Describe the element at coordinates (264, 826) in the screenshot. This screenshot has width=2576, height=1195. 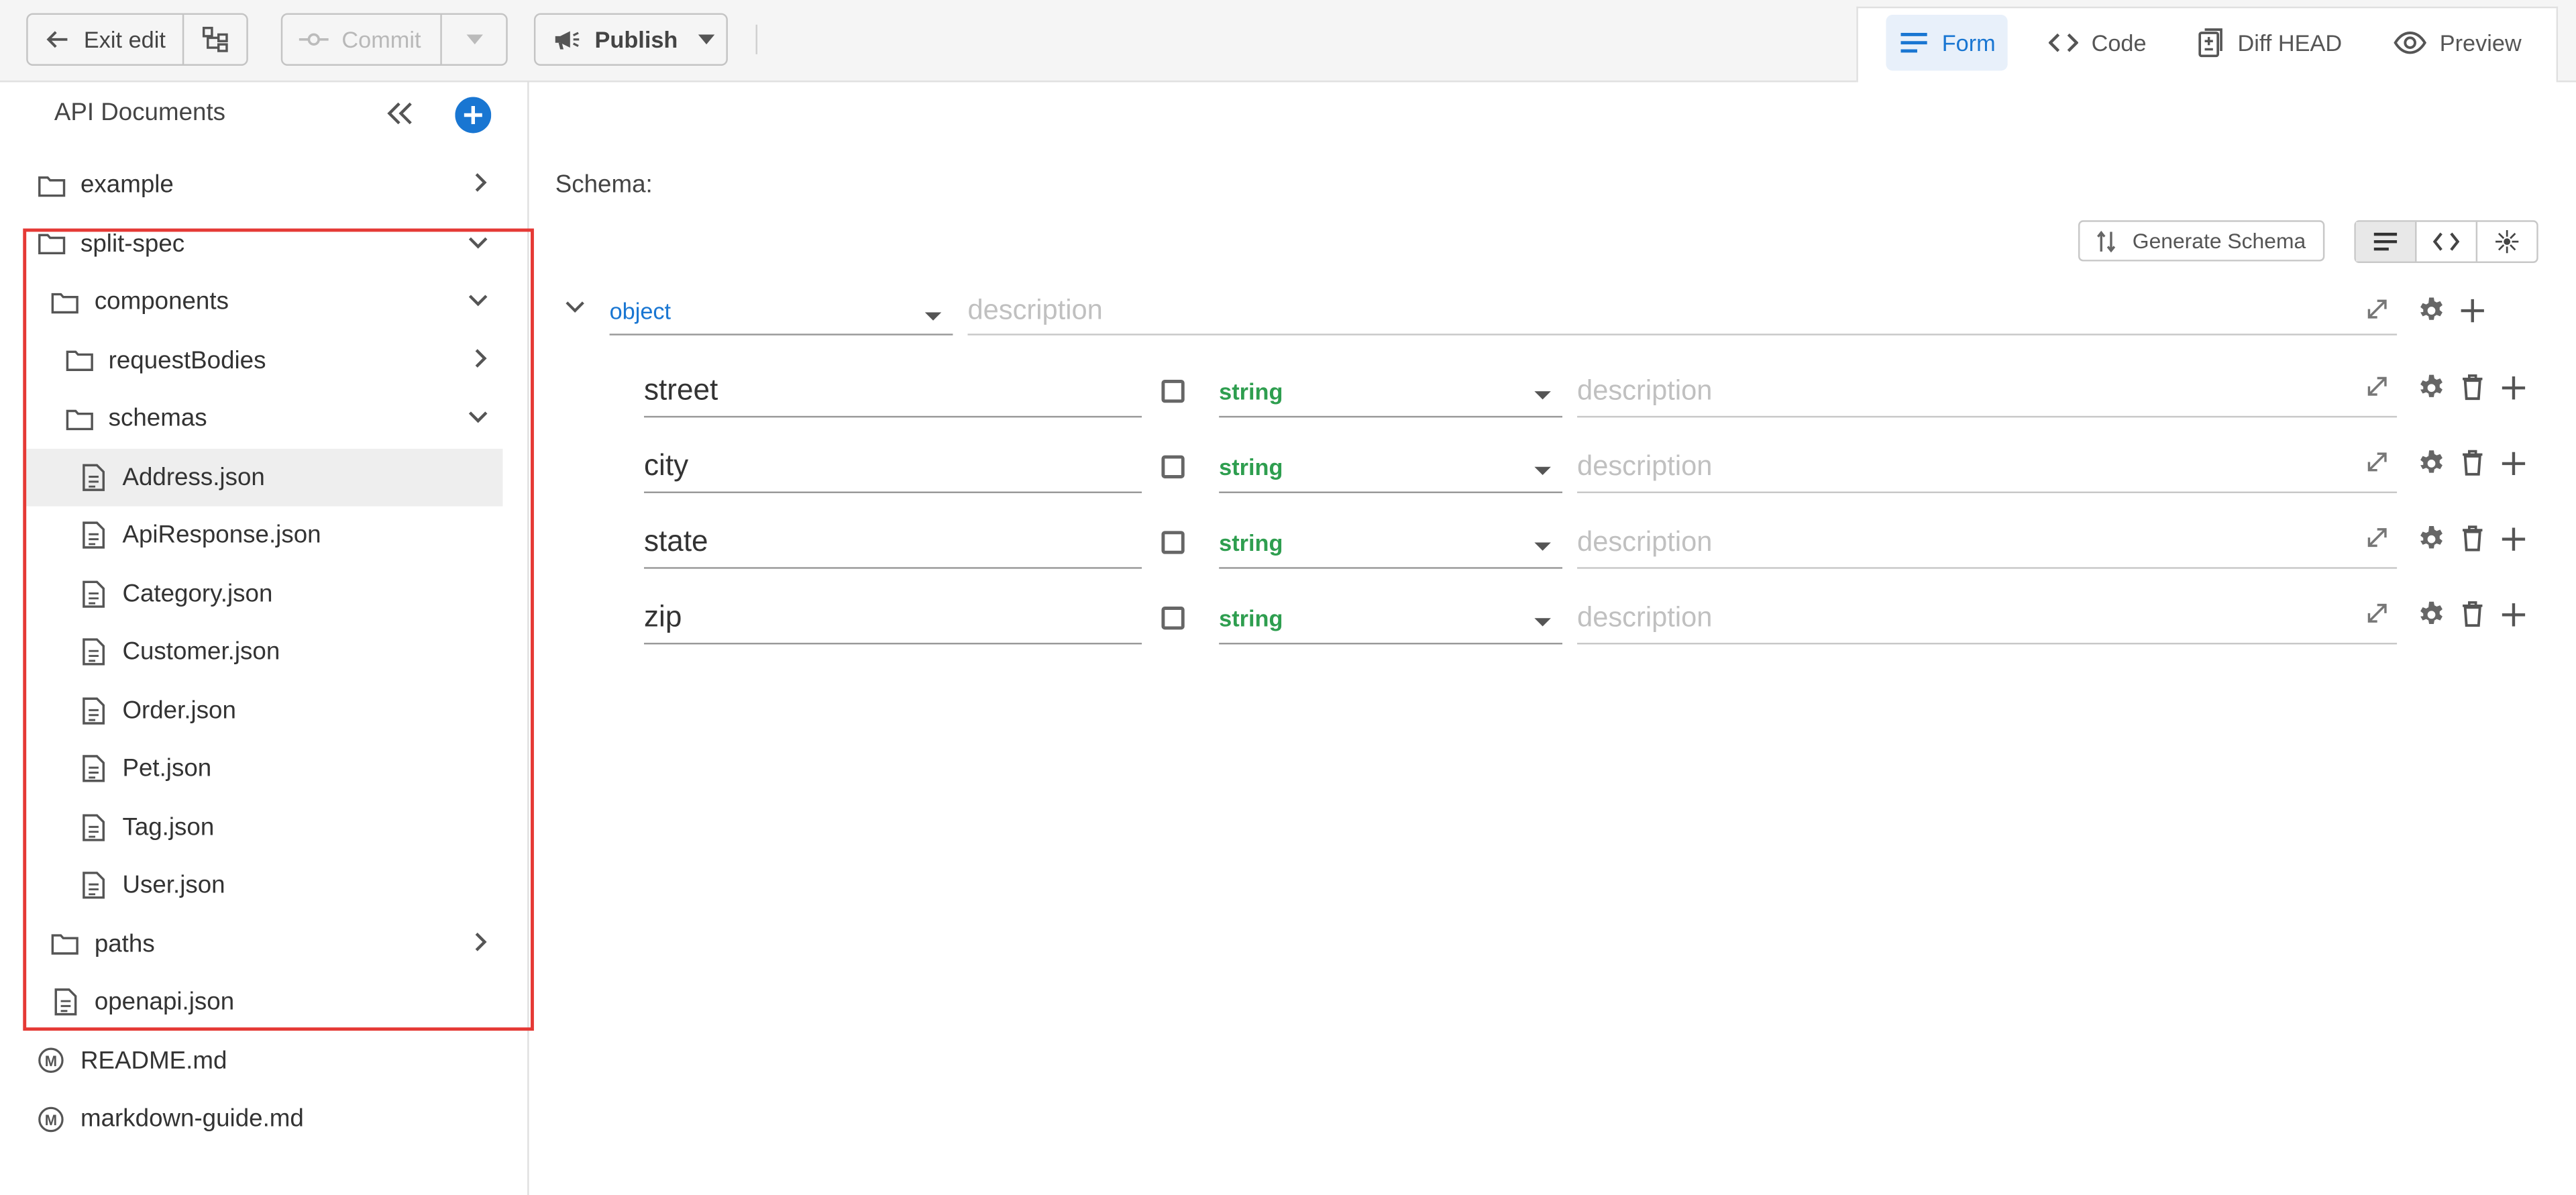
I see `tree-file-item: Tag.json` at that location.